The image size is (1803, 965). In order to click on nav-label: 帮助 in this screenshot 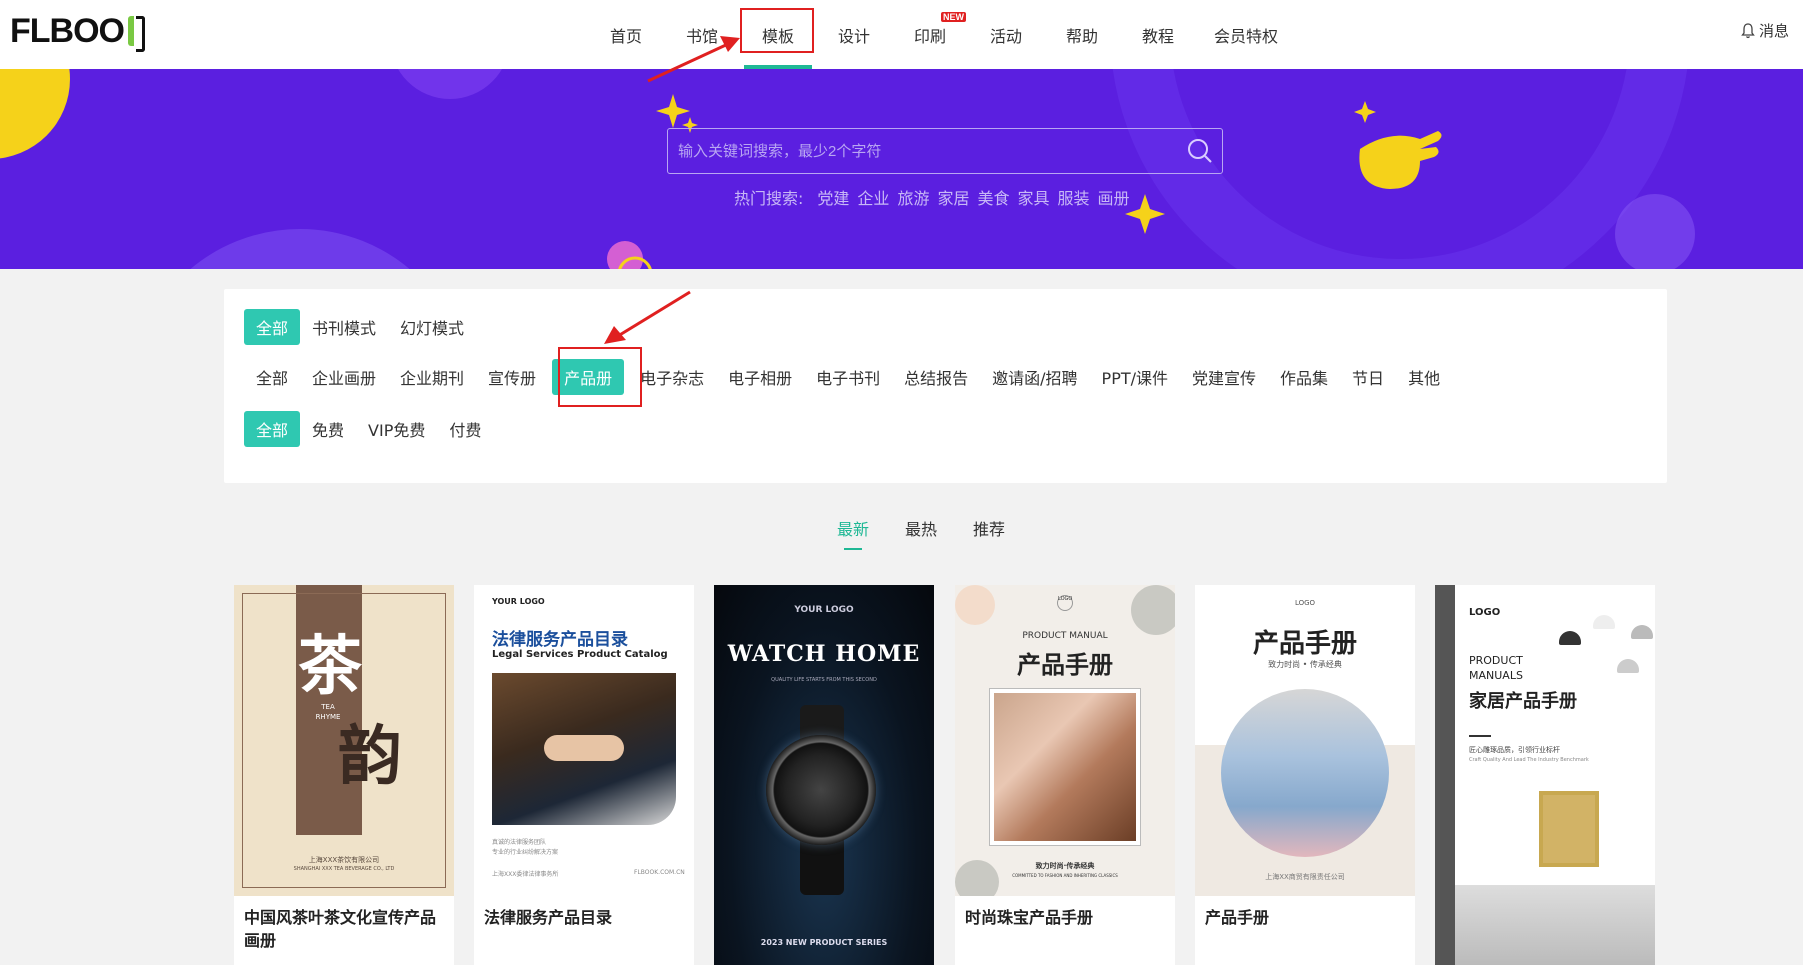, I will do `click(1081, 36)`.